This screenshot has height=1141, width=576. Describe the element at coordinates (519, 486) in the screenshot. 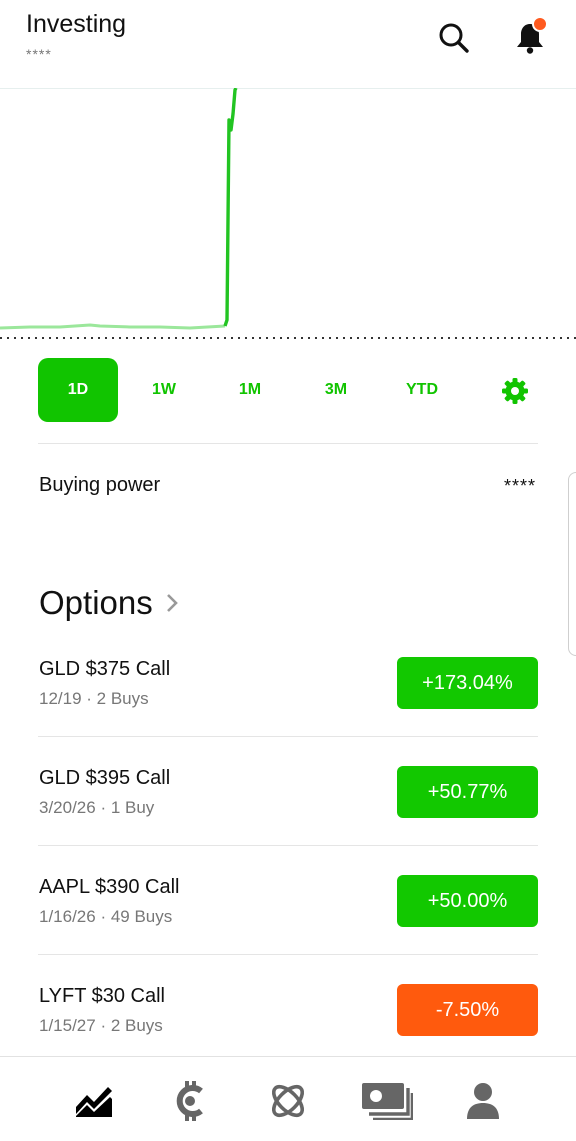

I see `buying-power-value: ****` at that location.